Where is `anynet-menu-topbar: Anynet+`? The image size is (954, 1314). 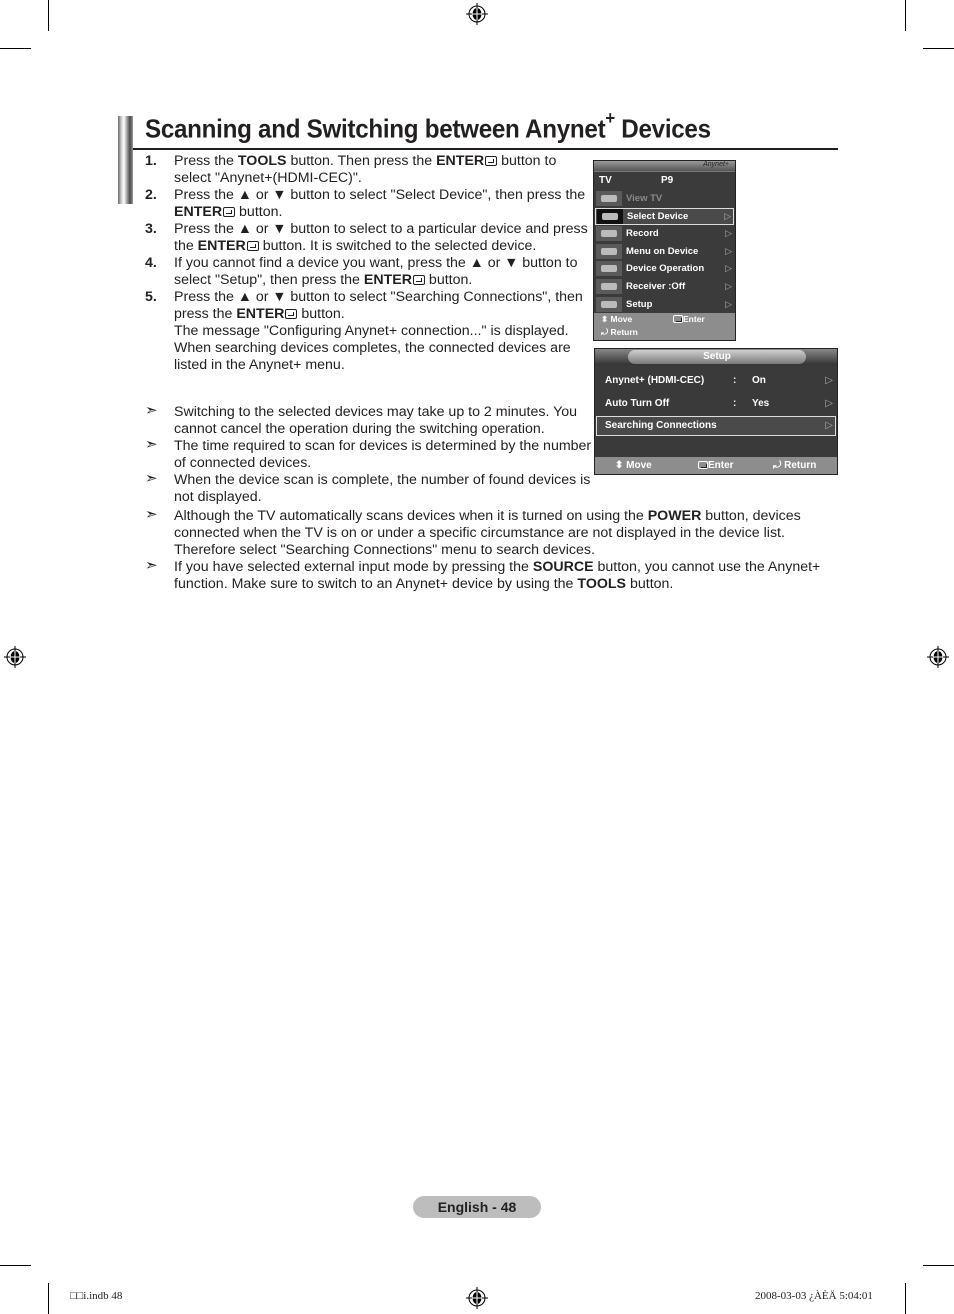
anynet-menu-topbar: Anynet+ is located at coordinates (664, 166).